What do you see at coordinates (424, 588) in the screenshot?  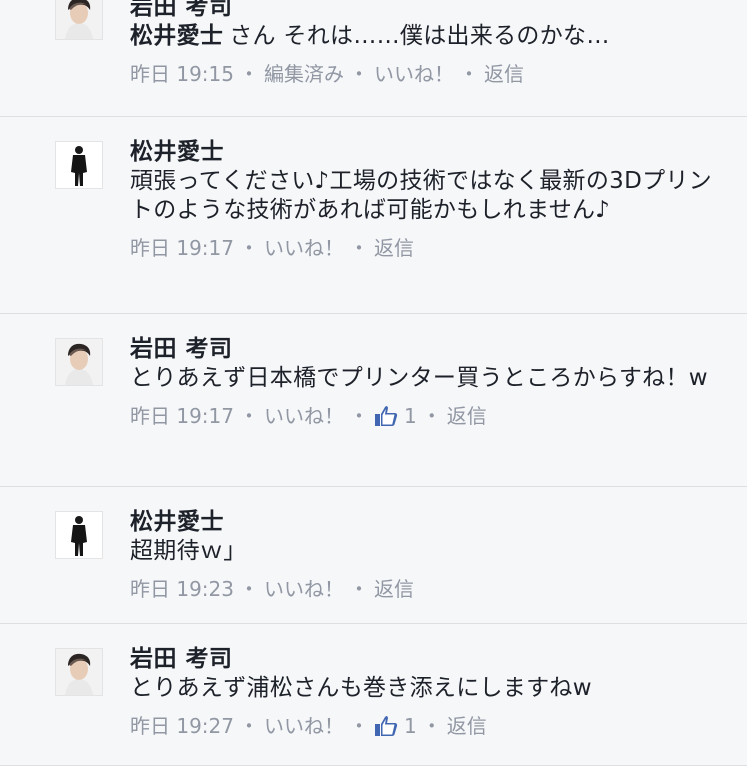 I see `comment-meta: 昨日 19:23 ・いいね！・返信` at bounding box center [424, 588].